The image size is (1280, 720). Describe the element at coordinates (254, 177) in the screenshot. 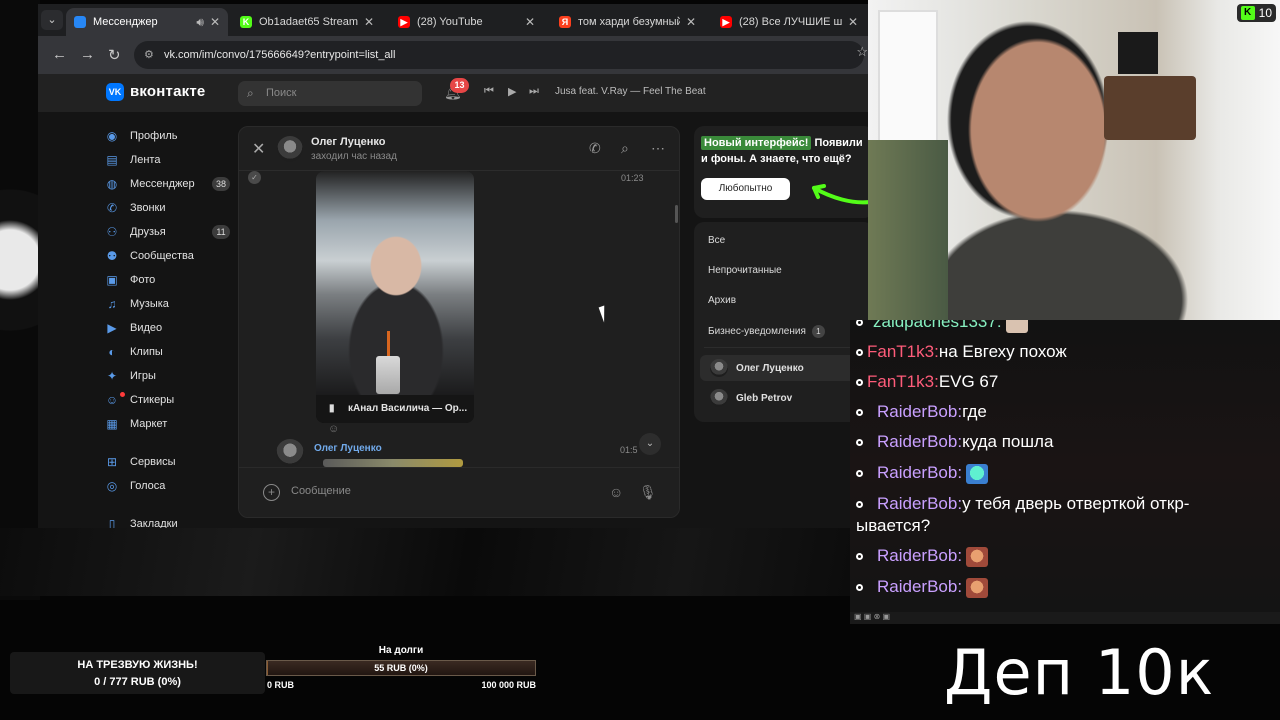

I see `check-icon: ✓` at that location.